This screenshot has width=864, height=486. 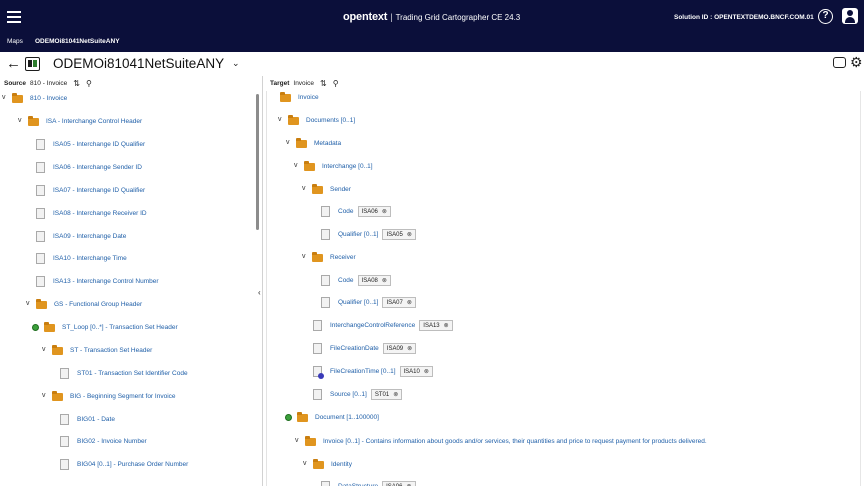 I want to click on target-tree-row: FileCreationTime [0..1] ISA10 ⊗, so click(x=373, y=372).